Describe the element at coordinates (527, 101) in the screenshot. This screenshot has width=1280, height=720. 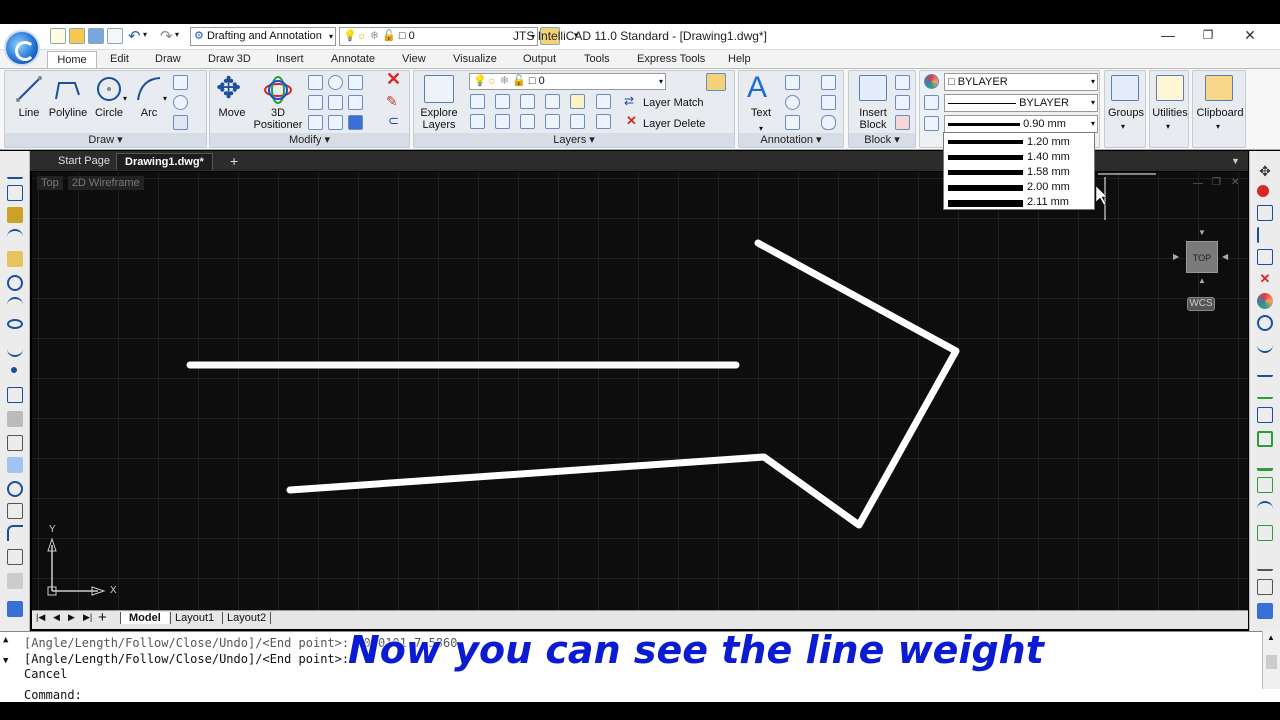
I see `layer-tool-3-icon` at that location.